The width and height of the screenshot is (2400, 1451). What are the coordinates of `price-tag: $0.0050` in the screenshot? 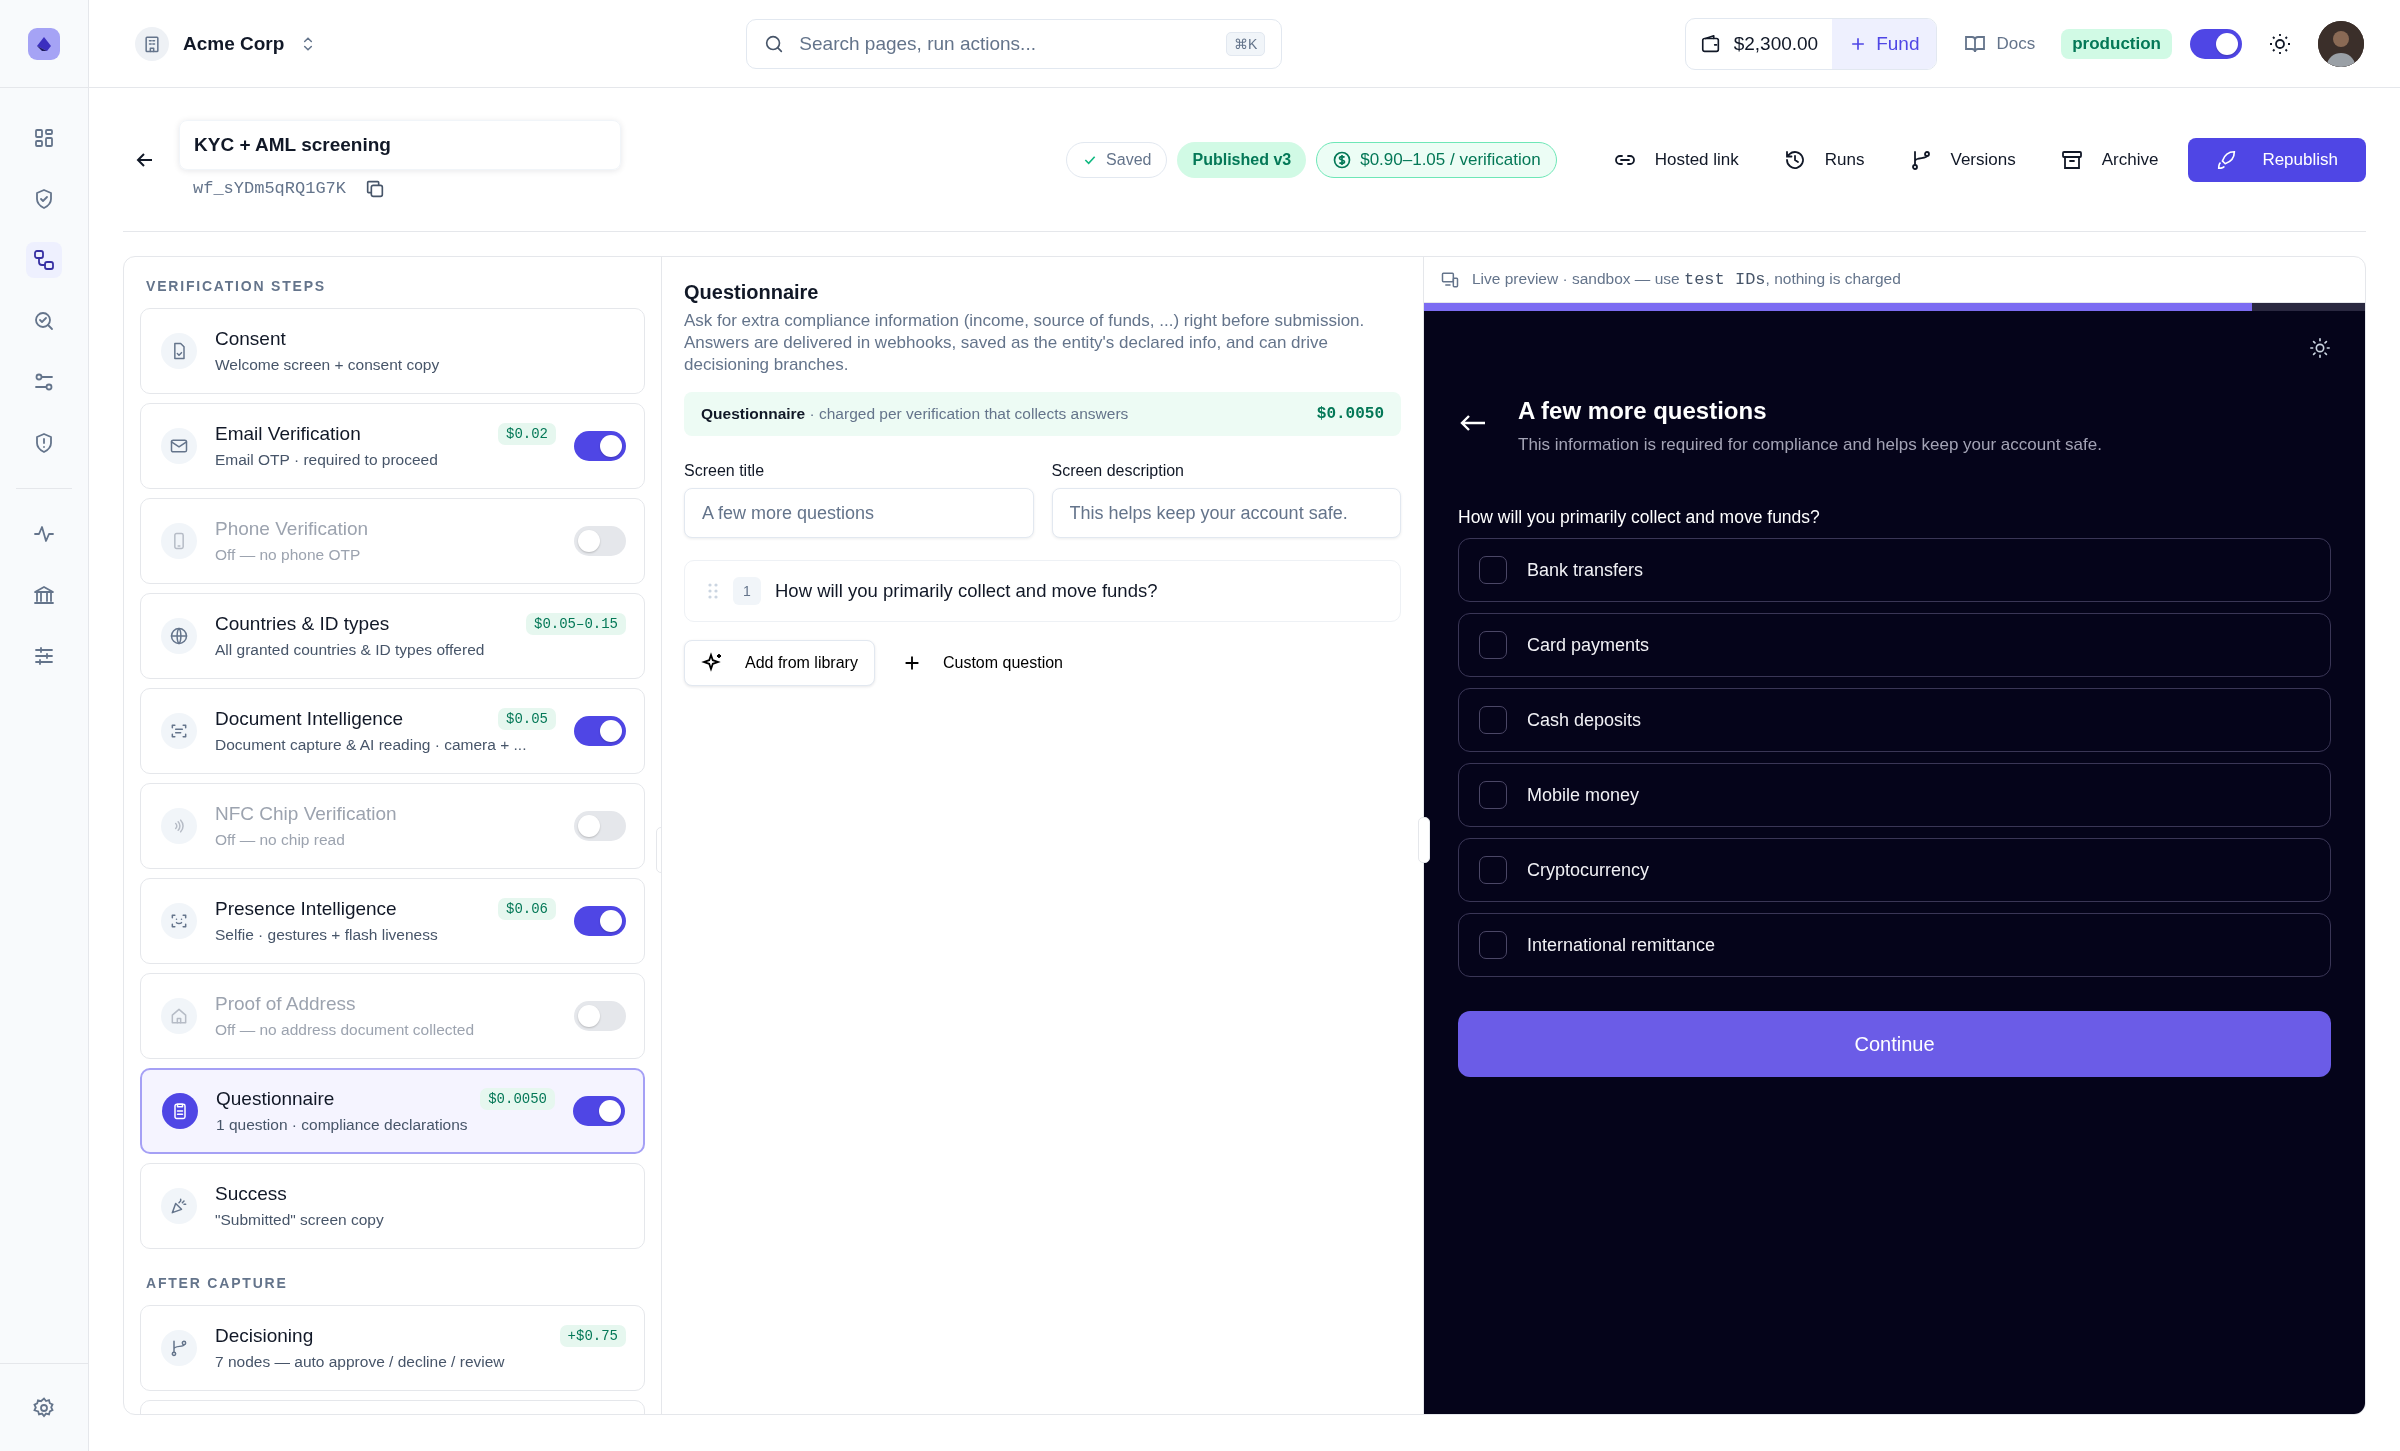 It's located at (517, 1099).